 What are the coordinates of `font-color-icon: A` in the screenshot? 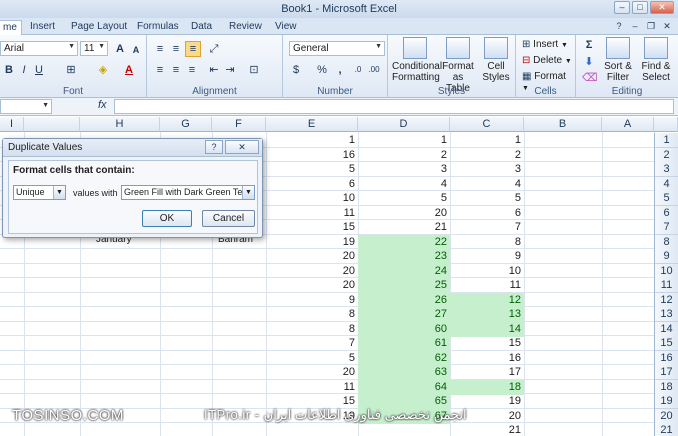 It's located at (129, 70).